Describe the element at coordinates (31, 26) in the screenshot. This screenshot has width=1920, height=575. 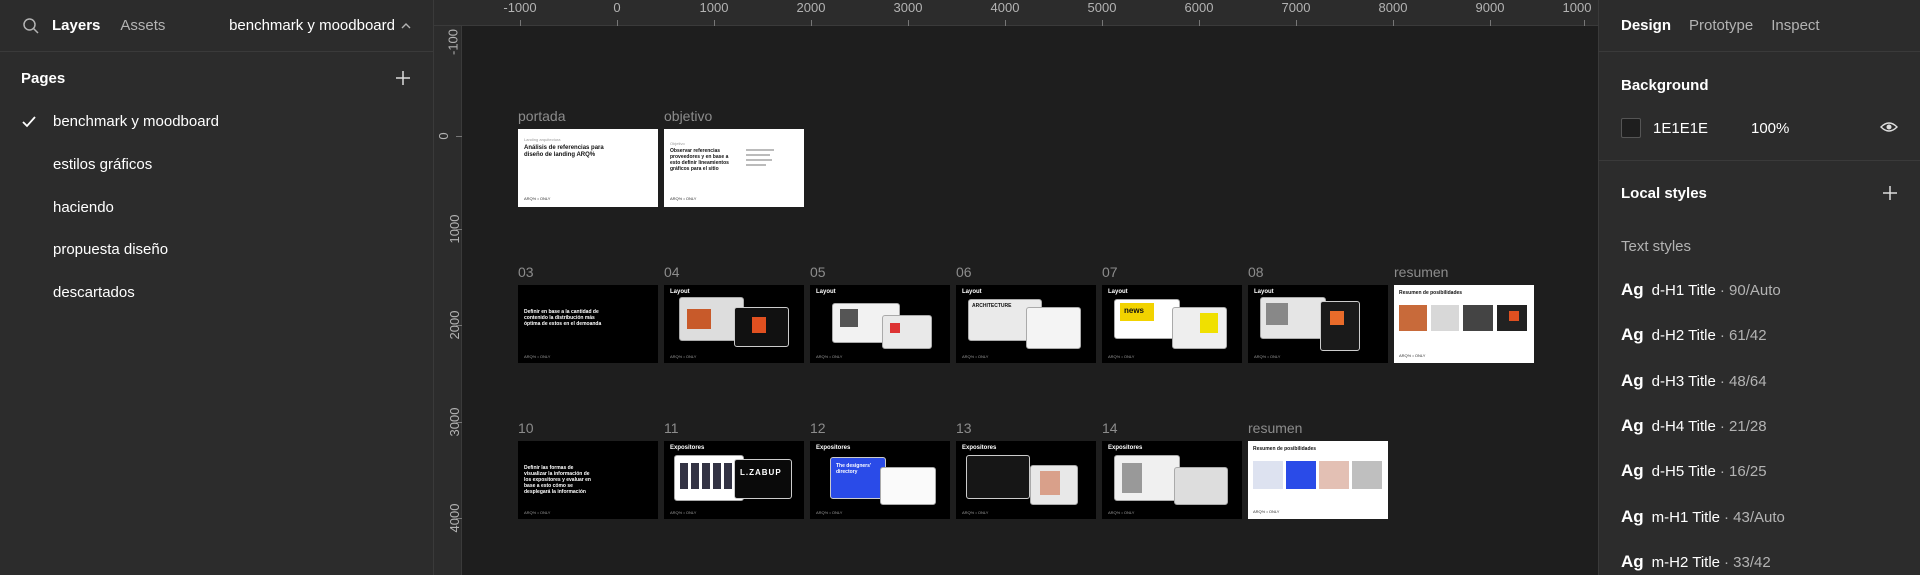
I see `search-icon` at that location.